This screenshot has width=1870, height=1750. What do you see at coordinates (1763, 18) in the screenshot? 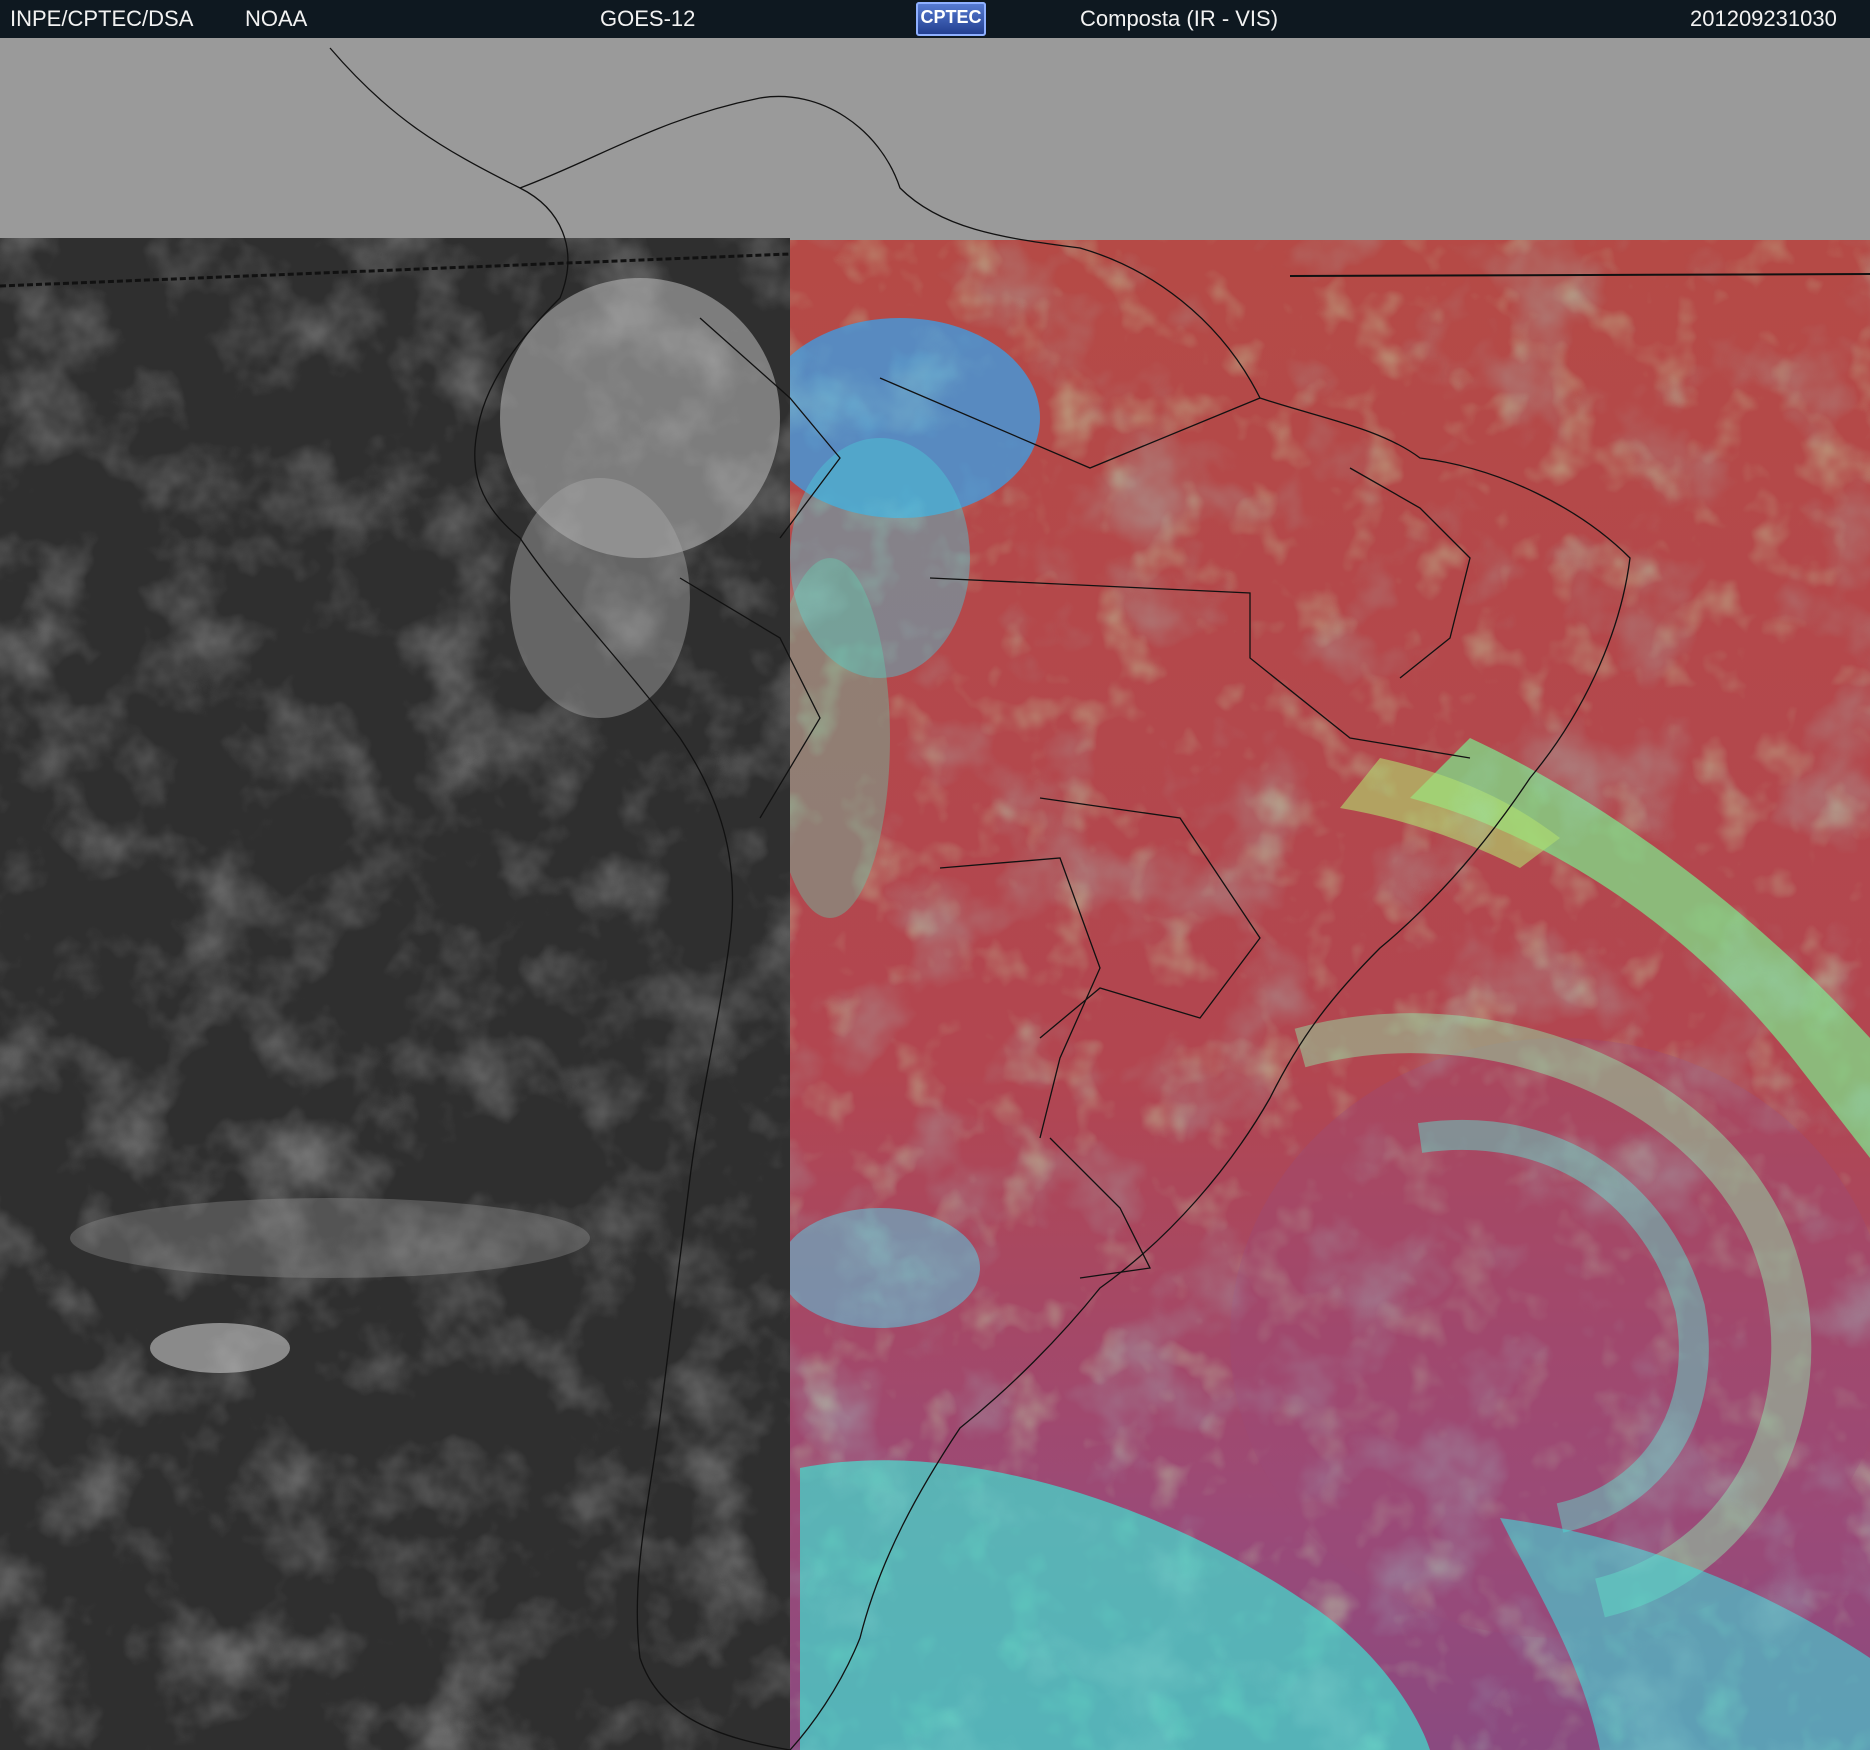
I see `timestamp-label: 201209231030` at bounding box center [1763, 18].